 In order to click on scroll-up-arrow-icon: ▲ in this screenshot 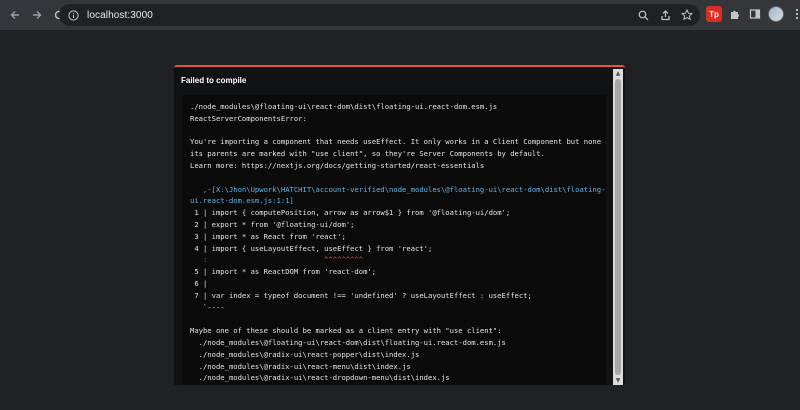, I will do `click(618, 73)`.